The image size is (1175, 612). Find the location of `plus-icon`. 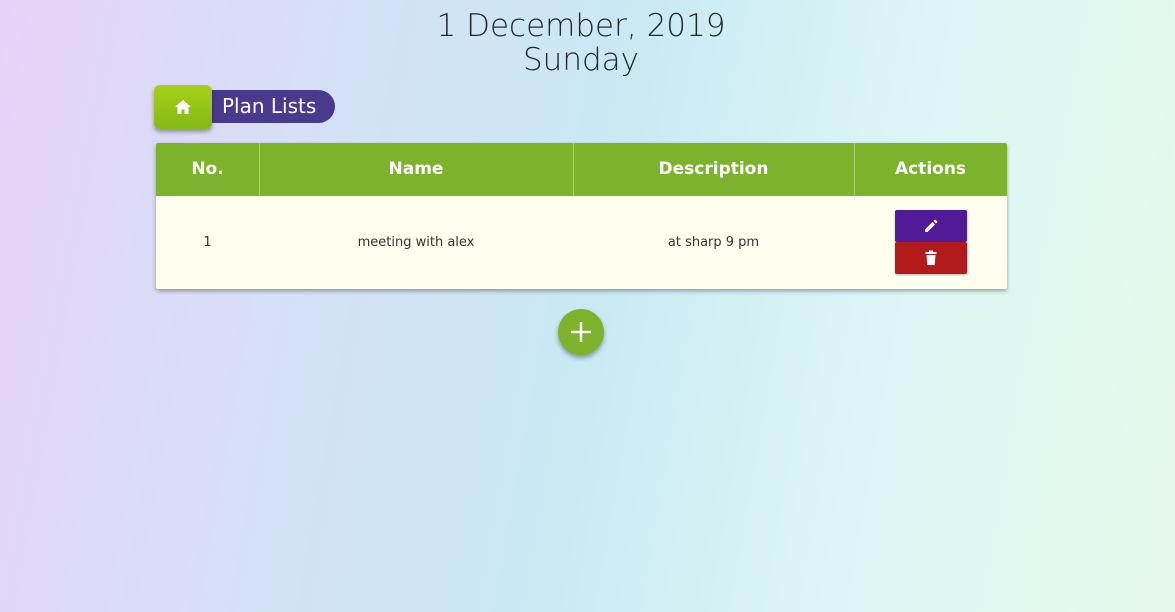

plus-icon is located at coordinates (581, 332).